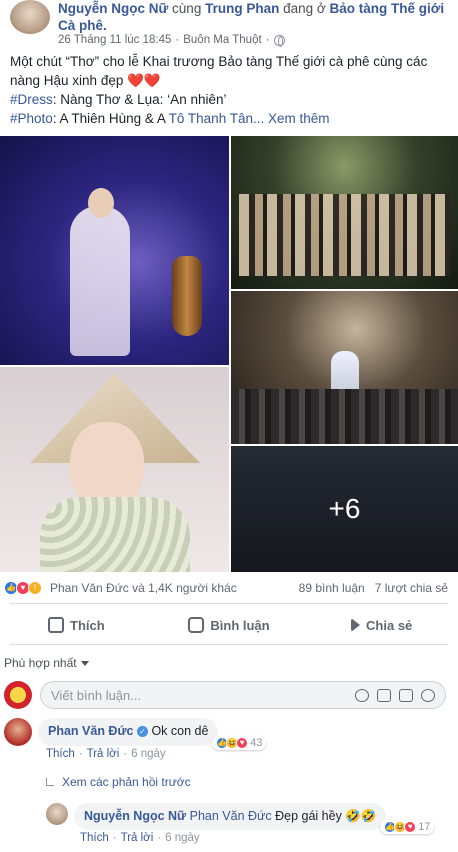 This screenshot has width=458, height=852. What do you see at coordinates (356, 625) in the screenshot?
I see `share-icon` at bounding box center [356, 625].